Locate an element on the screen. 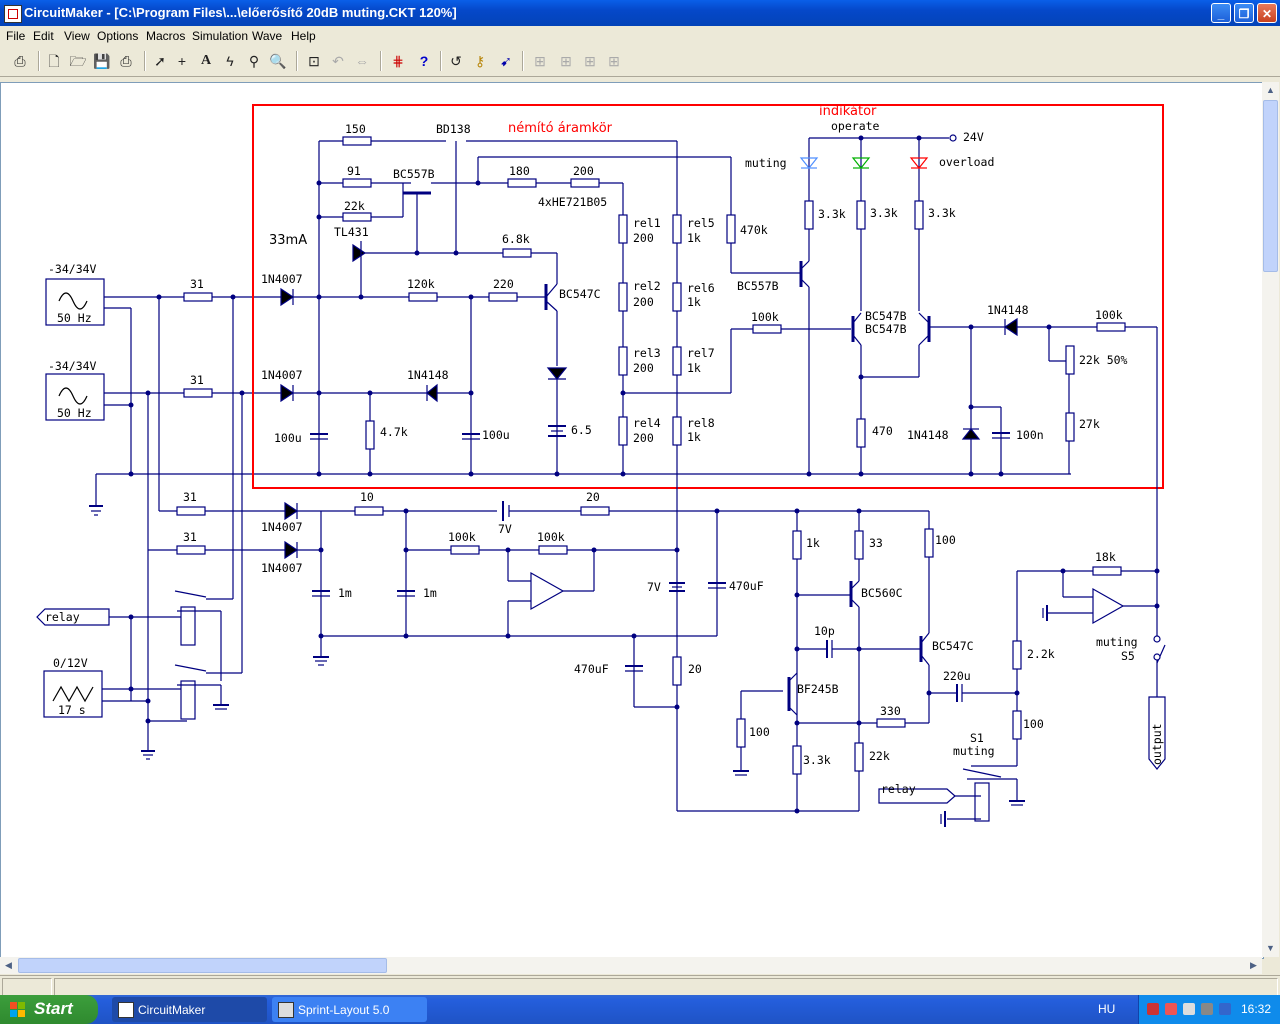  align4-icon: ⊞ is located at coordinates (614, 61).